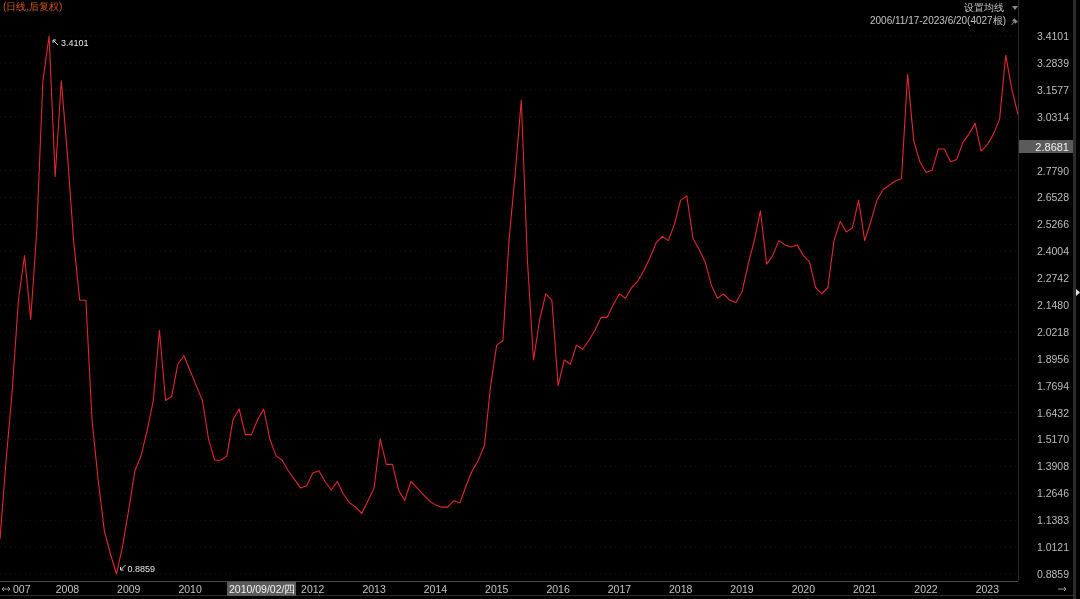  Describe the element at coordinates (1052, 574) in the screenshot. I see `y-axis-label: 0.8859` at that location.